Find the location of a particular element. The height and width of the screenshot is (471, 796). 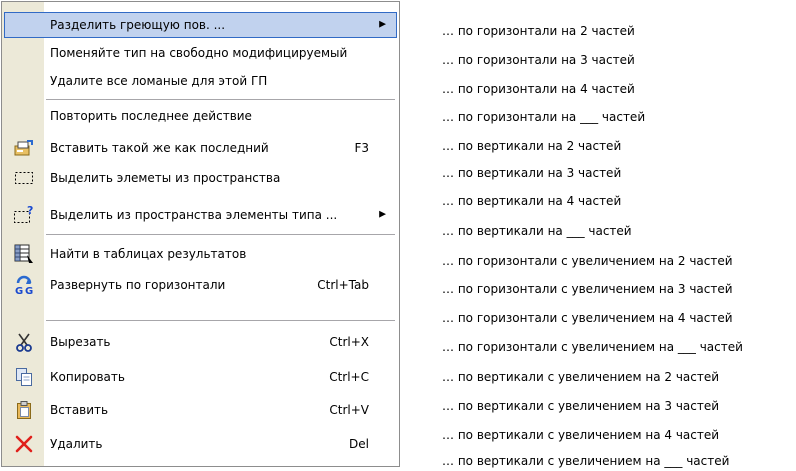

submenu-item-vertical-2: … по вертикали на 2 частей is located at coordinates (531, 146).